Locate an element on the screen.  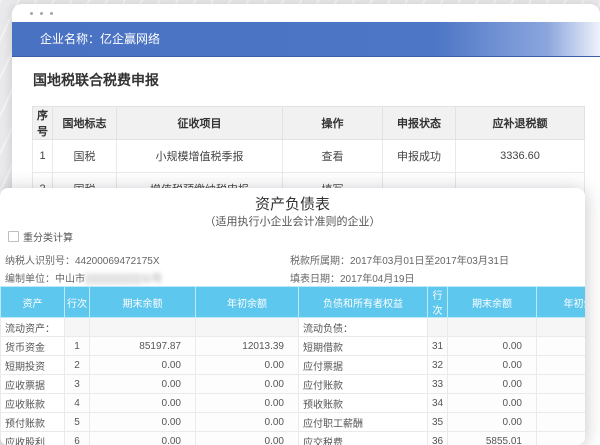
reclassify-option: 重分类计算 is located at coordinates (40, 236).